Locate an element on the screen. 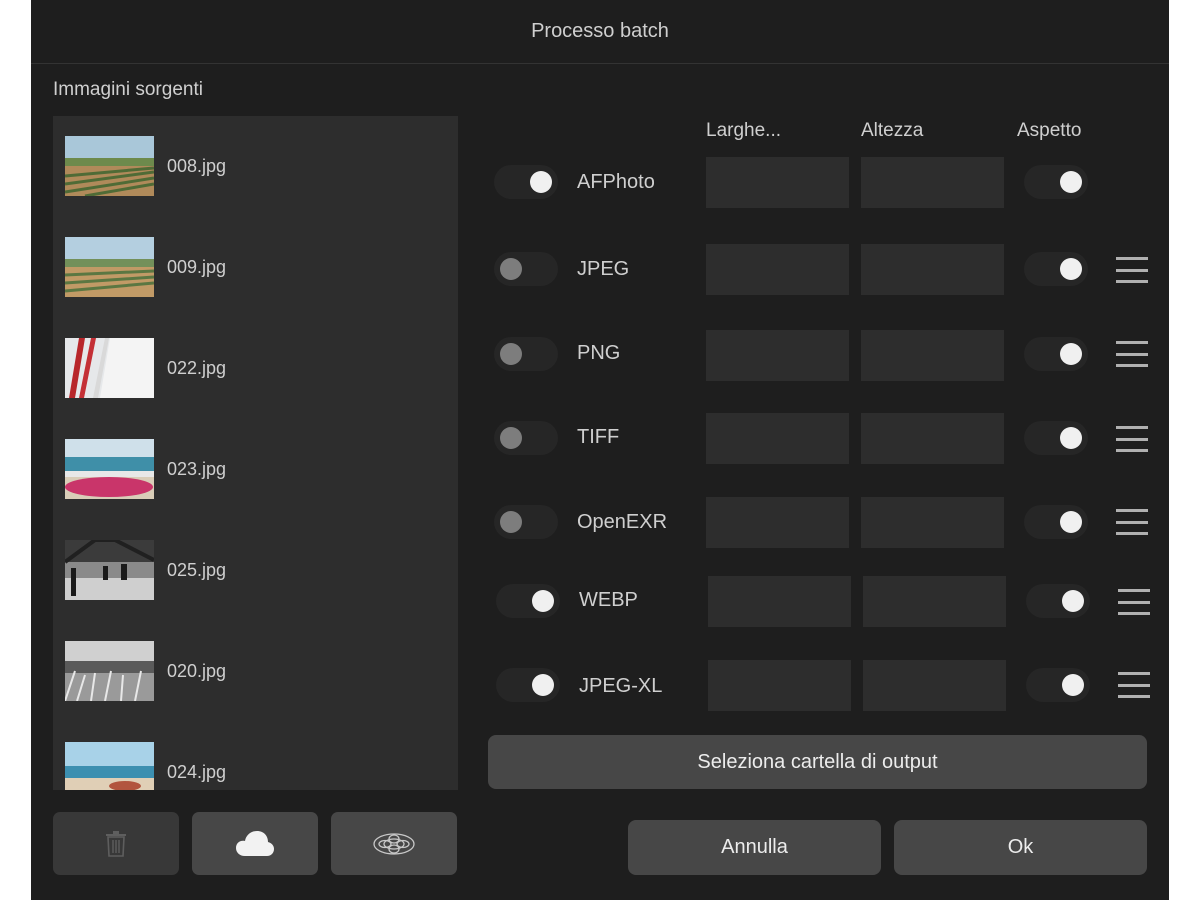  list-item: 024.jpg is located at coordinates (255, 756).